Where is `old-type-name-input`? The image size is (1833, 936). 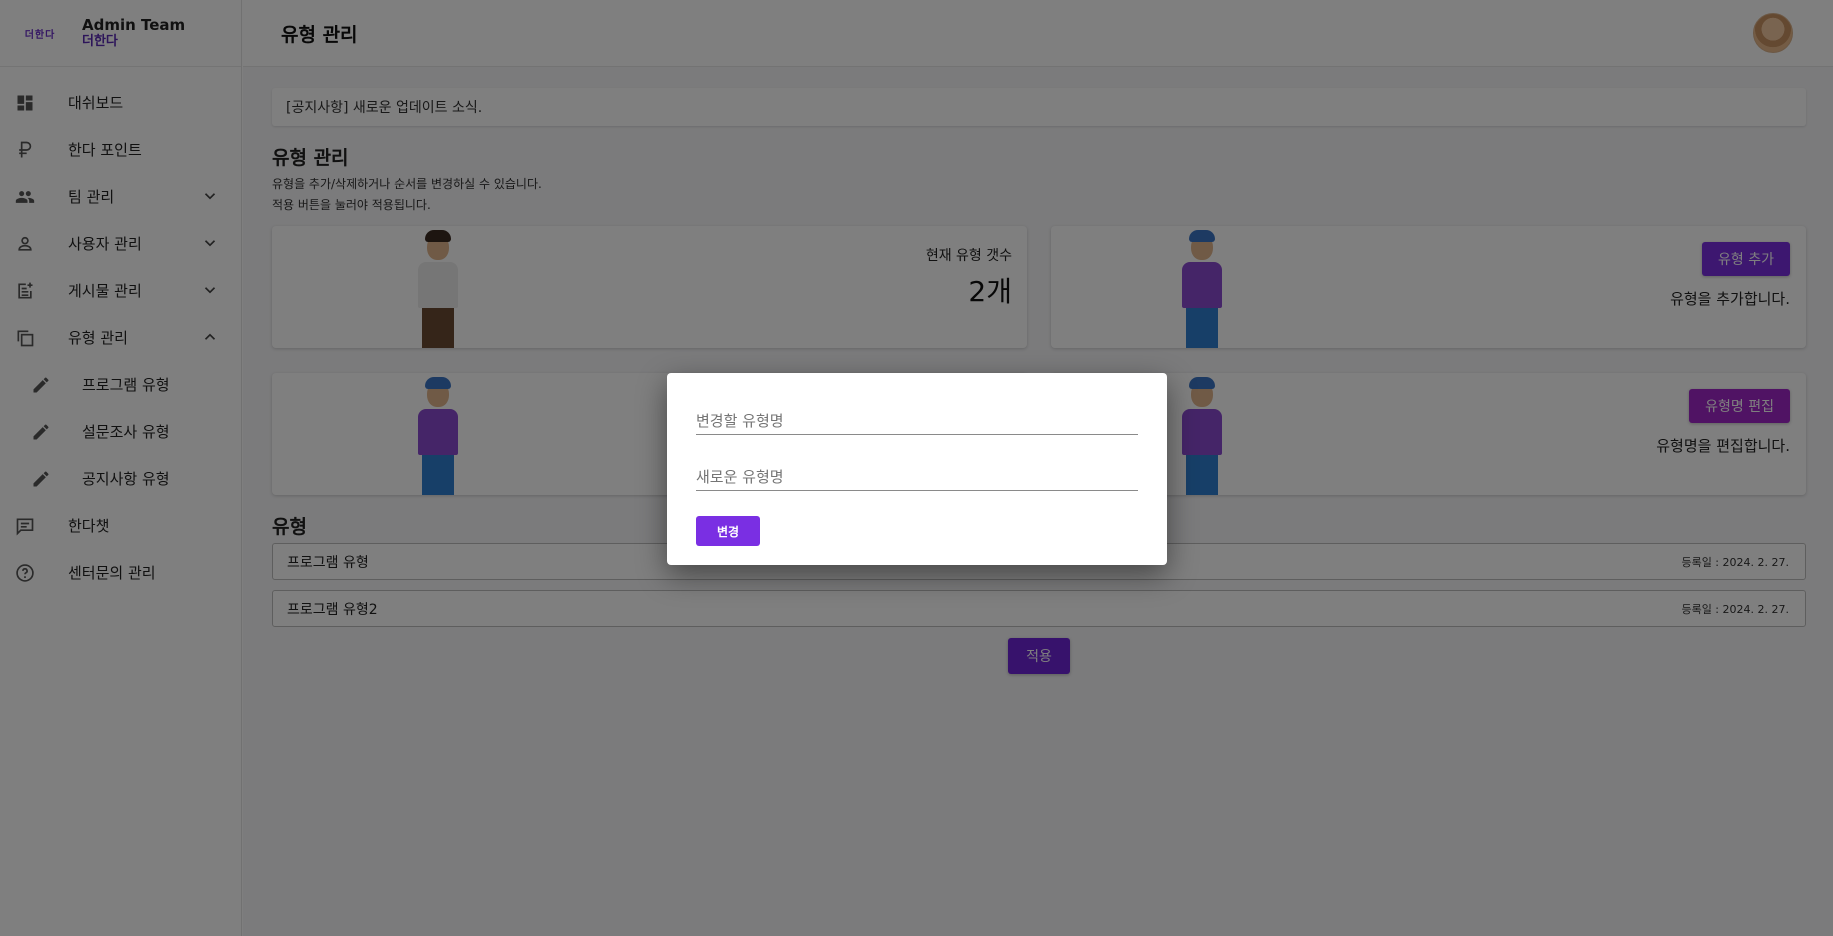
old-type-name-input is located at coordinates (917, 417).